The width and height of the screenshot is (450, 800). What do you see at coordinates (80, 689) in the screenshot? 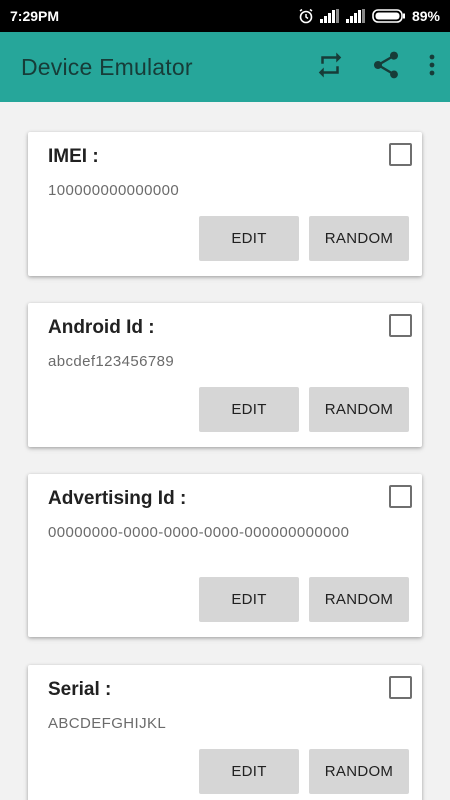
I see `card-title: Serial :` at bounding box center [80, 689].